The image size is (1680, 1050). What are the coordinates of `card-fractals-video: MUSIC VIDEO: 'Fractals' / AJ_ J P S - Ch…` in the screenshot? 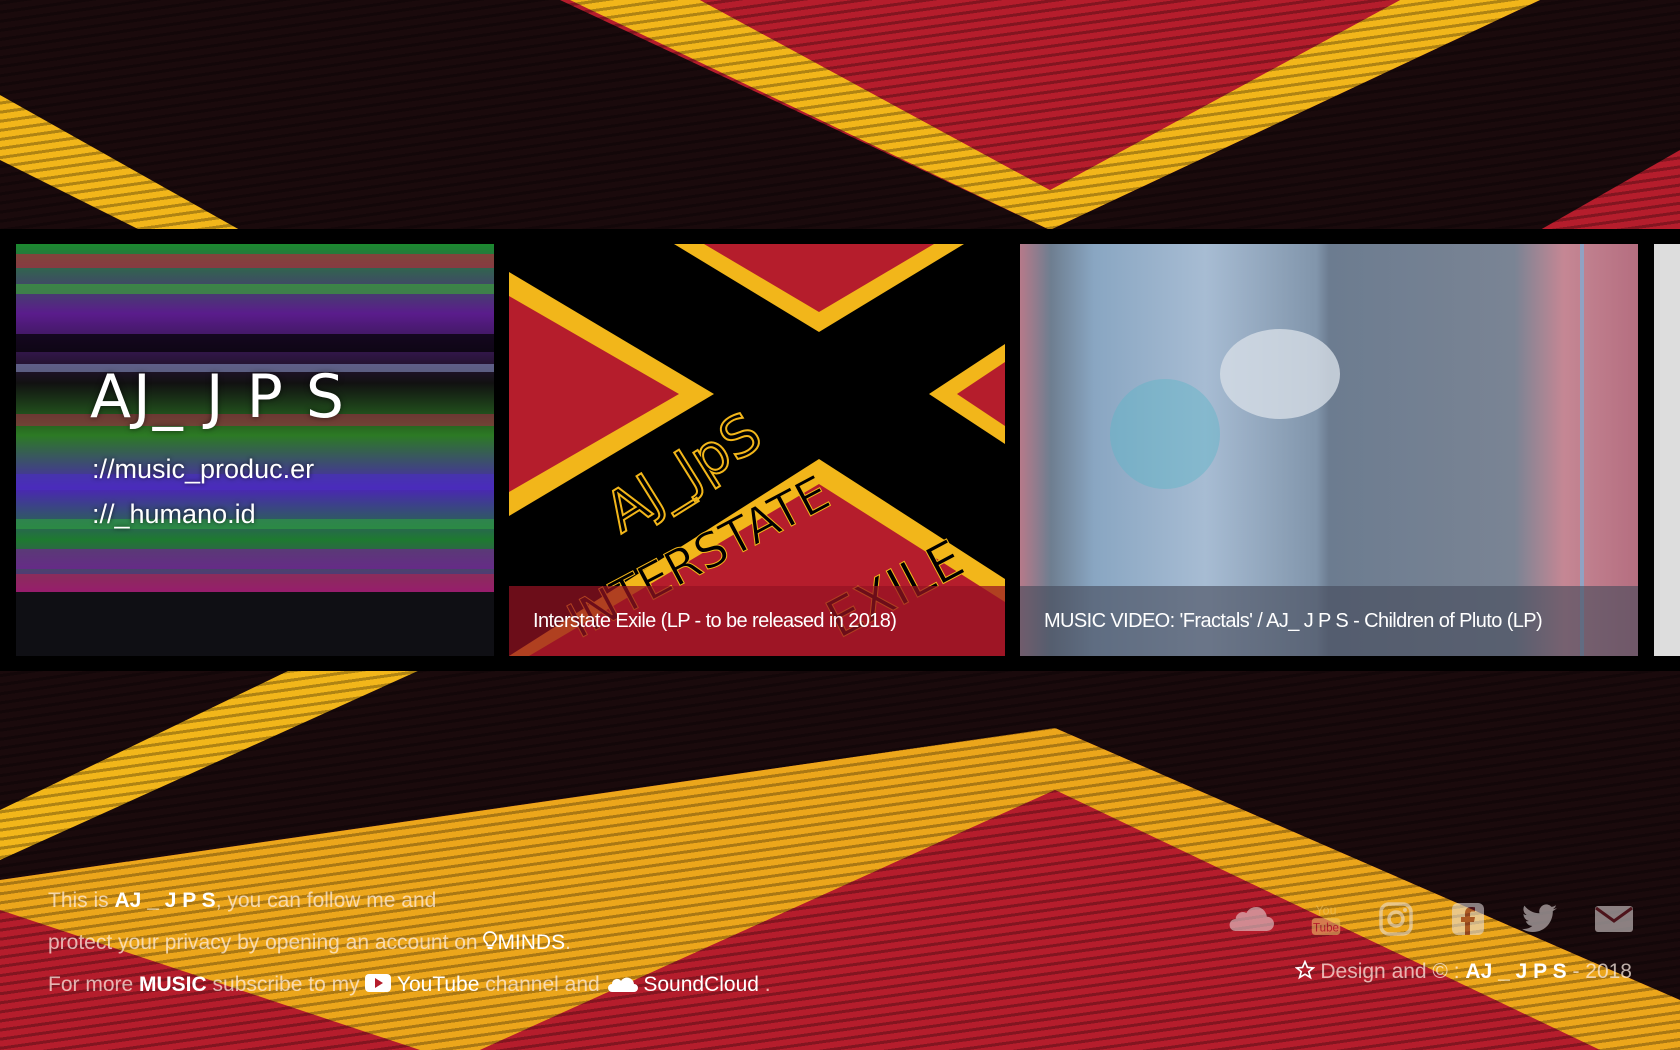 It's located at (1329, 450).